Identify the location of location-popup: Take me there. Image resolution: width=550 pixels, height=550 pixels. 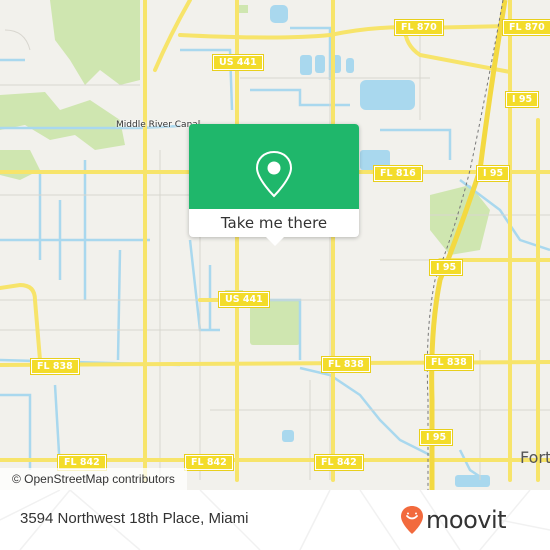
(274, 185).